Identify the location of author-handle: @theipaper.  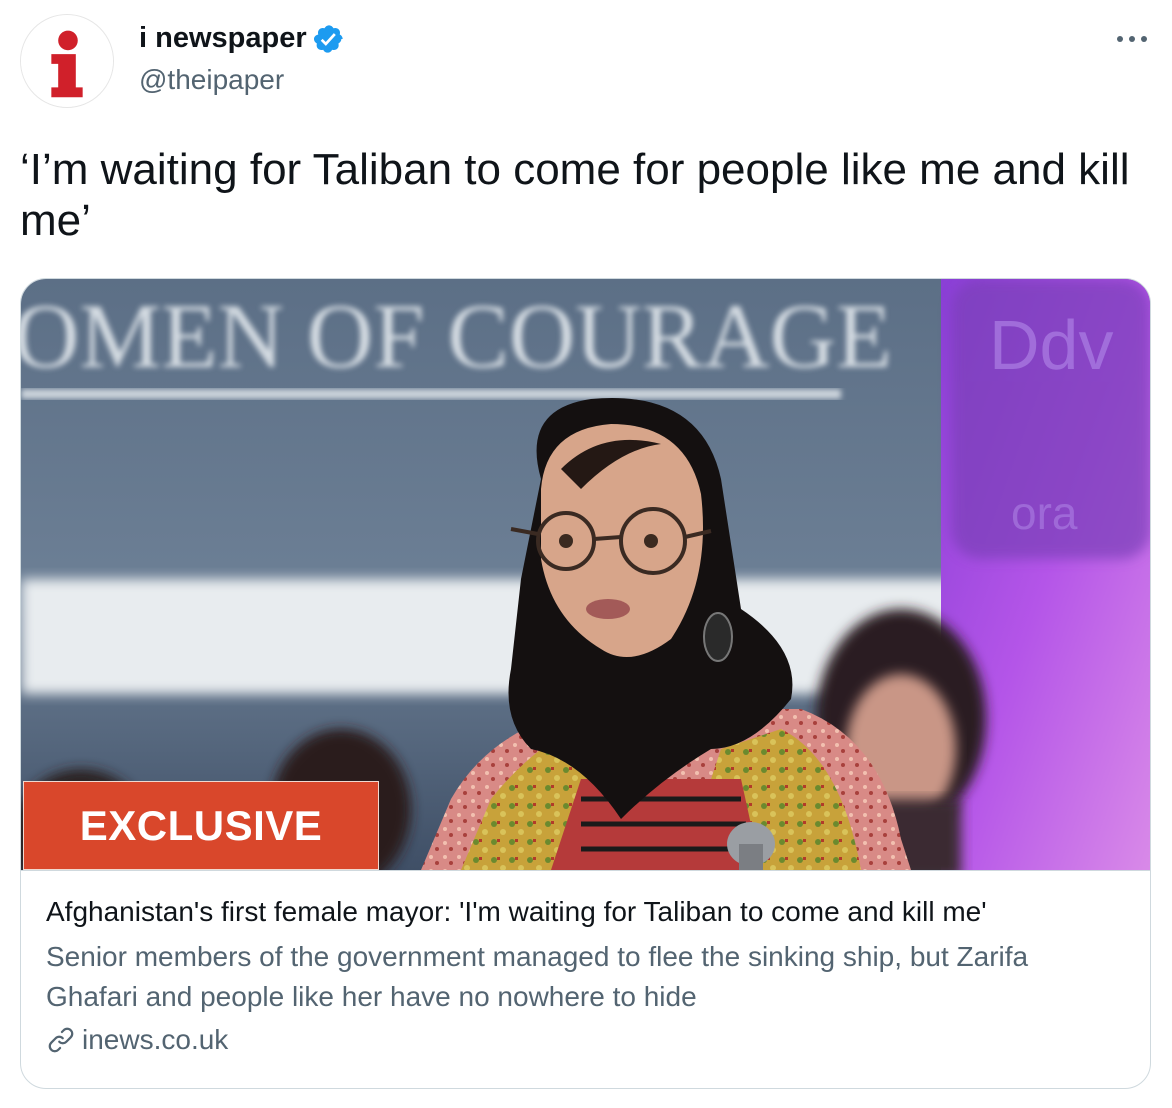
(211, 80).